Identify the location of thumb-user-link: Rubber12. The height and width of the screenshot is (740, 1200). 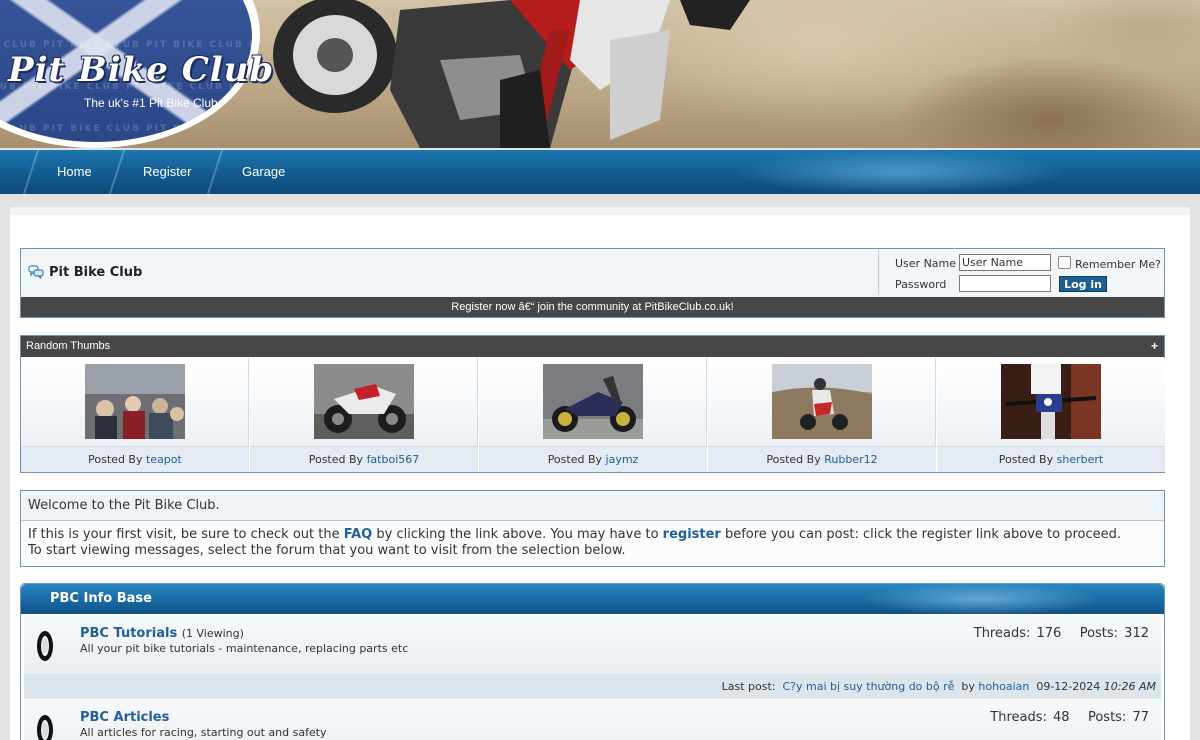
(850, 459).